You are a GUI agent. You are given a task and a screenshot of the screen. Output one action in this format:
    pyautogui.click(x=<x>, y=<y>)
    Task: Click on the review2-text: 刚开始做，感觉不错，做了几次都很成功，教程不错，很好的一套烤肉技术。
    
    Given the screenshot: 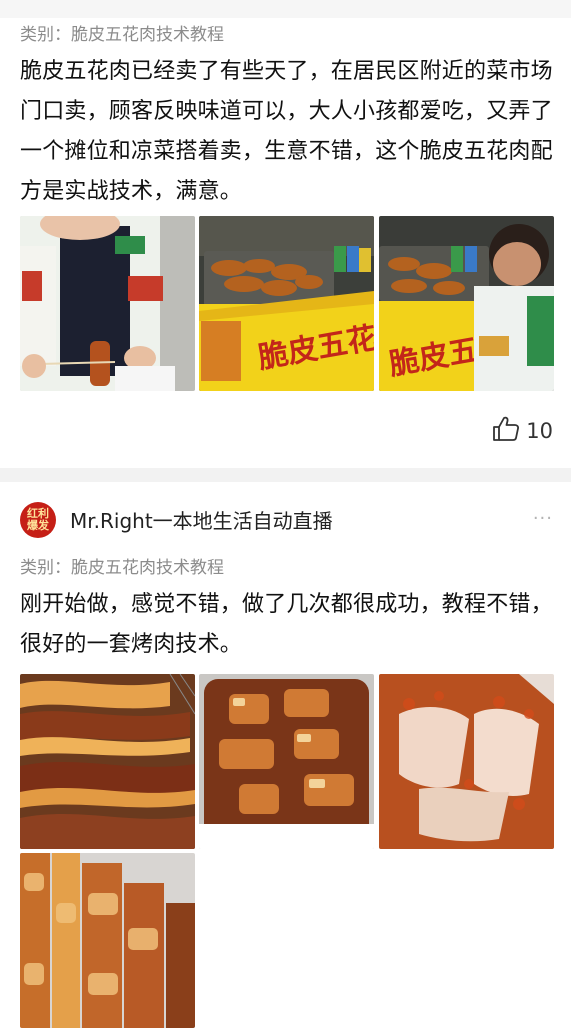 What is the action you would take?
    pyautogui.click(x=286, y=624)
    